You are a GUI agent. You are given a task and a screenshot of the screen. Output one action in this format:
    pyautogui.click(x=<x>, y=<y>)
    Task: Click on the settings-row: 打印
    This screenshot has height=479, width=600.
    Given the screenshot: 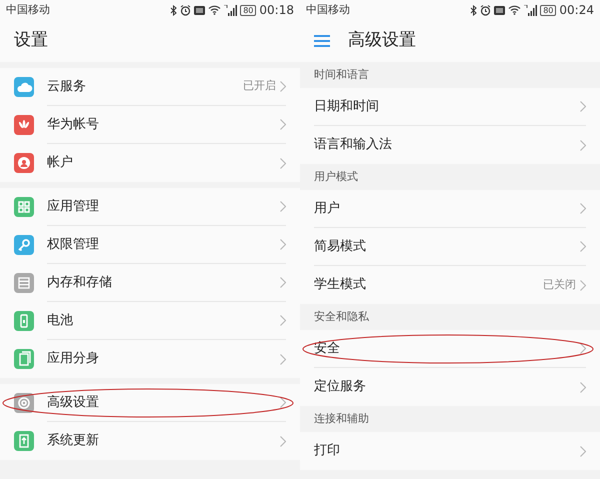 What is the action you would take?
    pyautogui.click(x=450, y=451)
    